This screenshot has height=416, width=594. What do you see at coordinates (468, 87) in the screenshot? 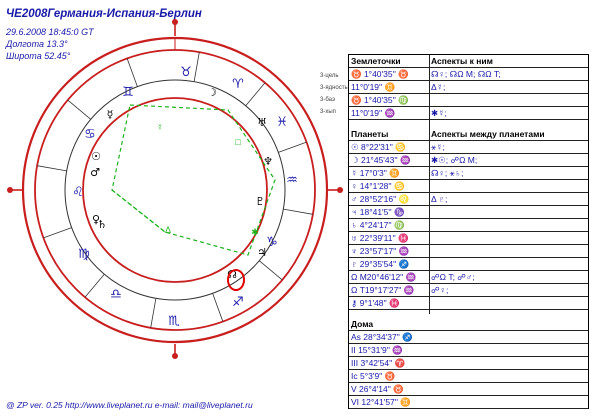
I see `earth-row: 11°0'19'' ♊ Δ☿;` at bounding box center [468, 87].